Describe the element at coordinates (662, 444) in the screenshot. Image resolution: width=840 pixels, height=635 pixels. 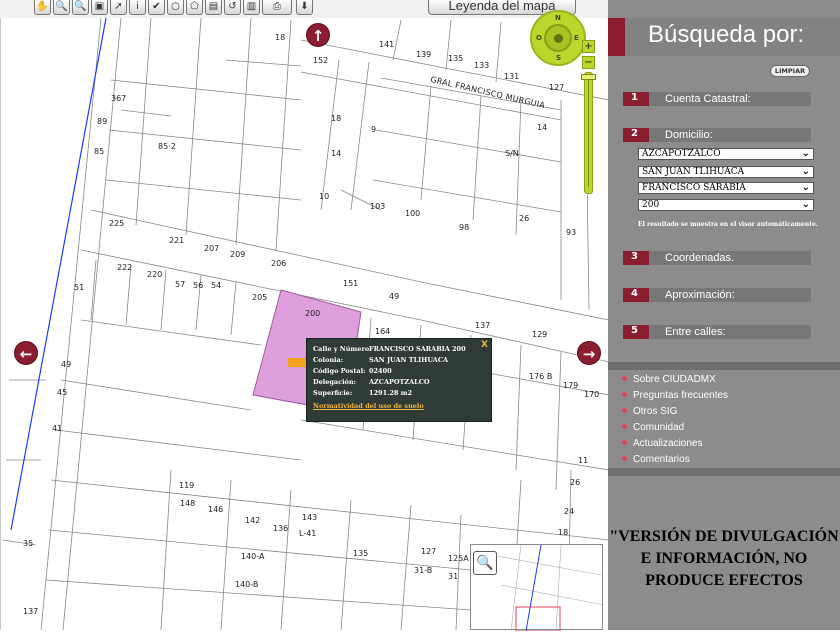
I see `panel-link: Actualizaciones` at that location.